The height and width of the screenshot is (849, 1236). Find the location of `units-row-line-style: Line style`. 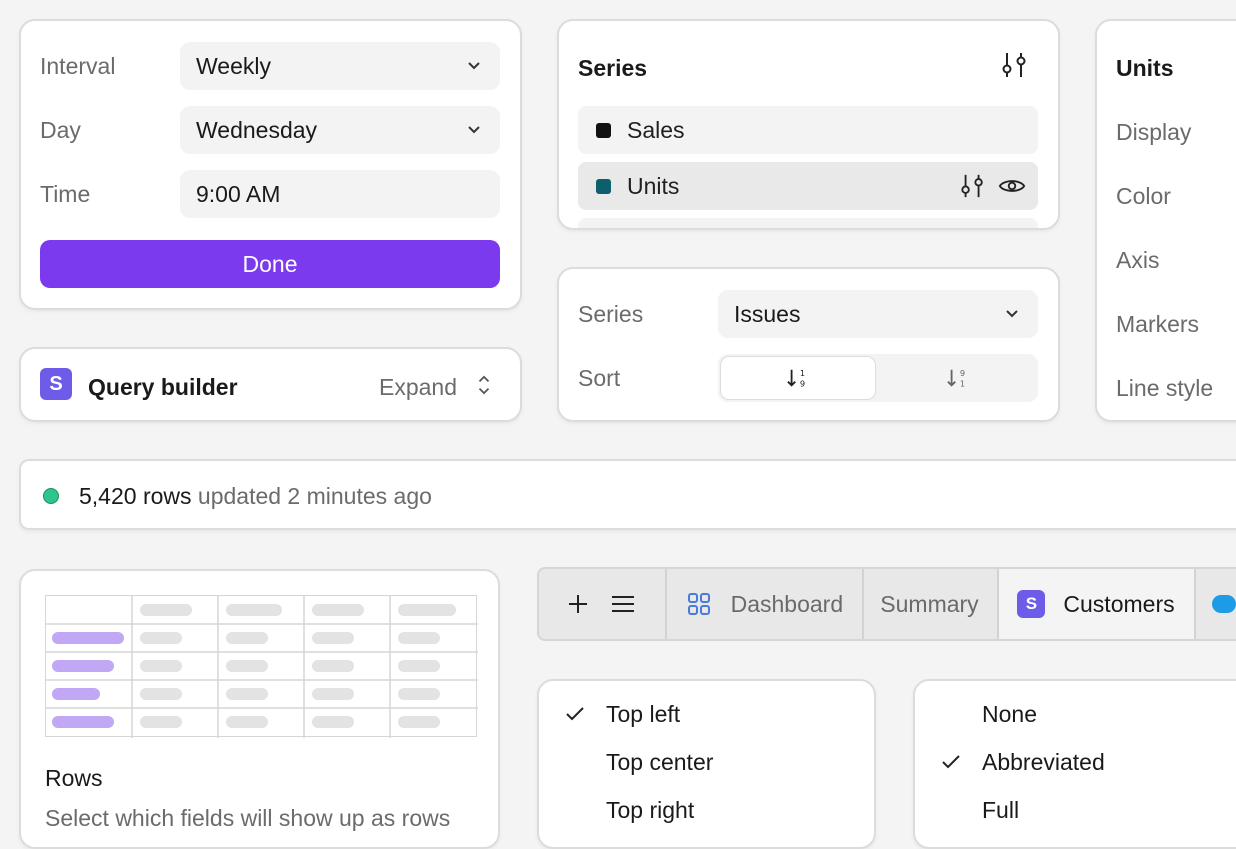

units-row-line-style: Line style is located at coordinates (1165, 388).